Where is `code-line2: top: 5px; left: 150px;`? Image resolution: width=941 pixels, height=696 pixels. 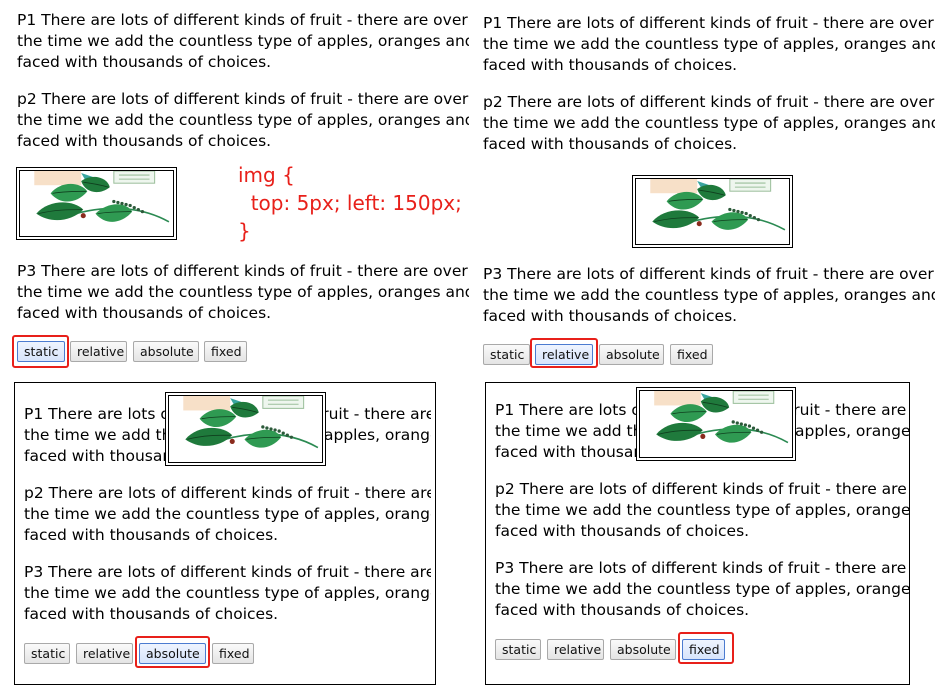 code-line2: top: 5px; left: 150px; is located at coordinates (350, 203).